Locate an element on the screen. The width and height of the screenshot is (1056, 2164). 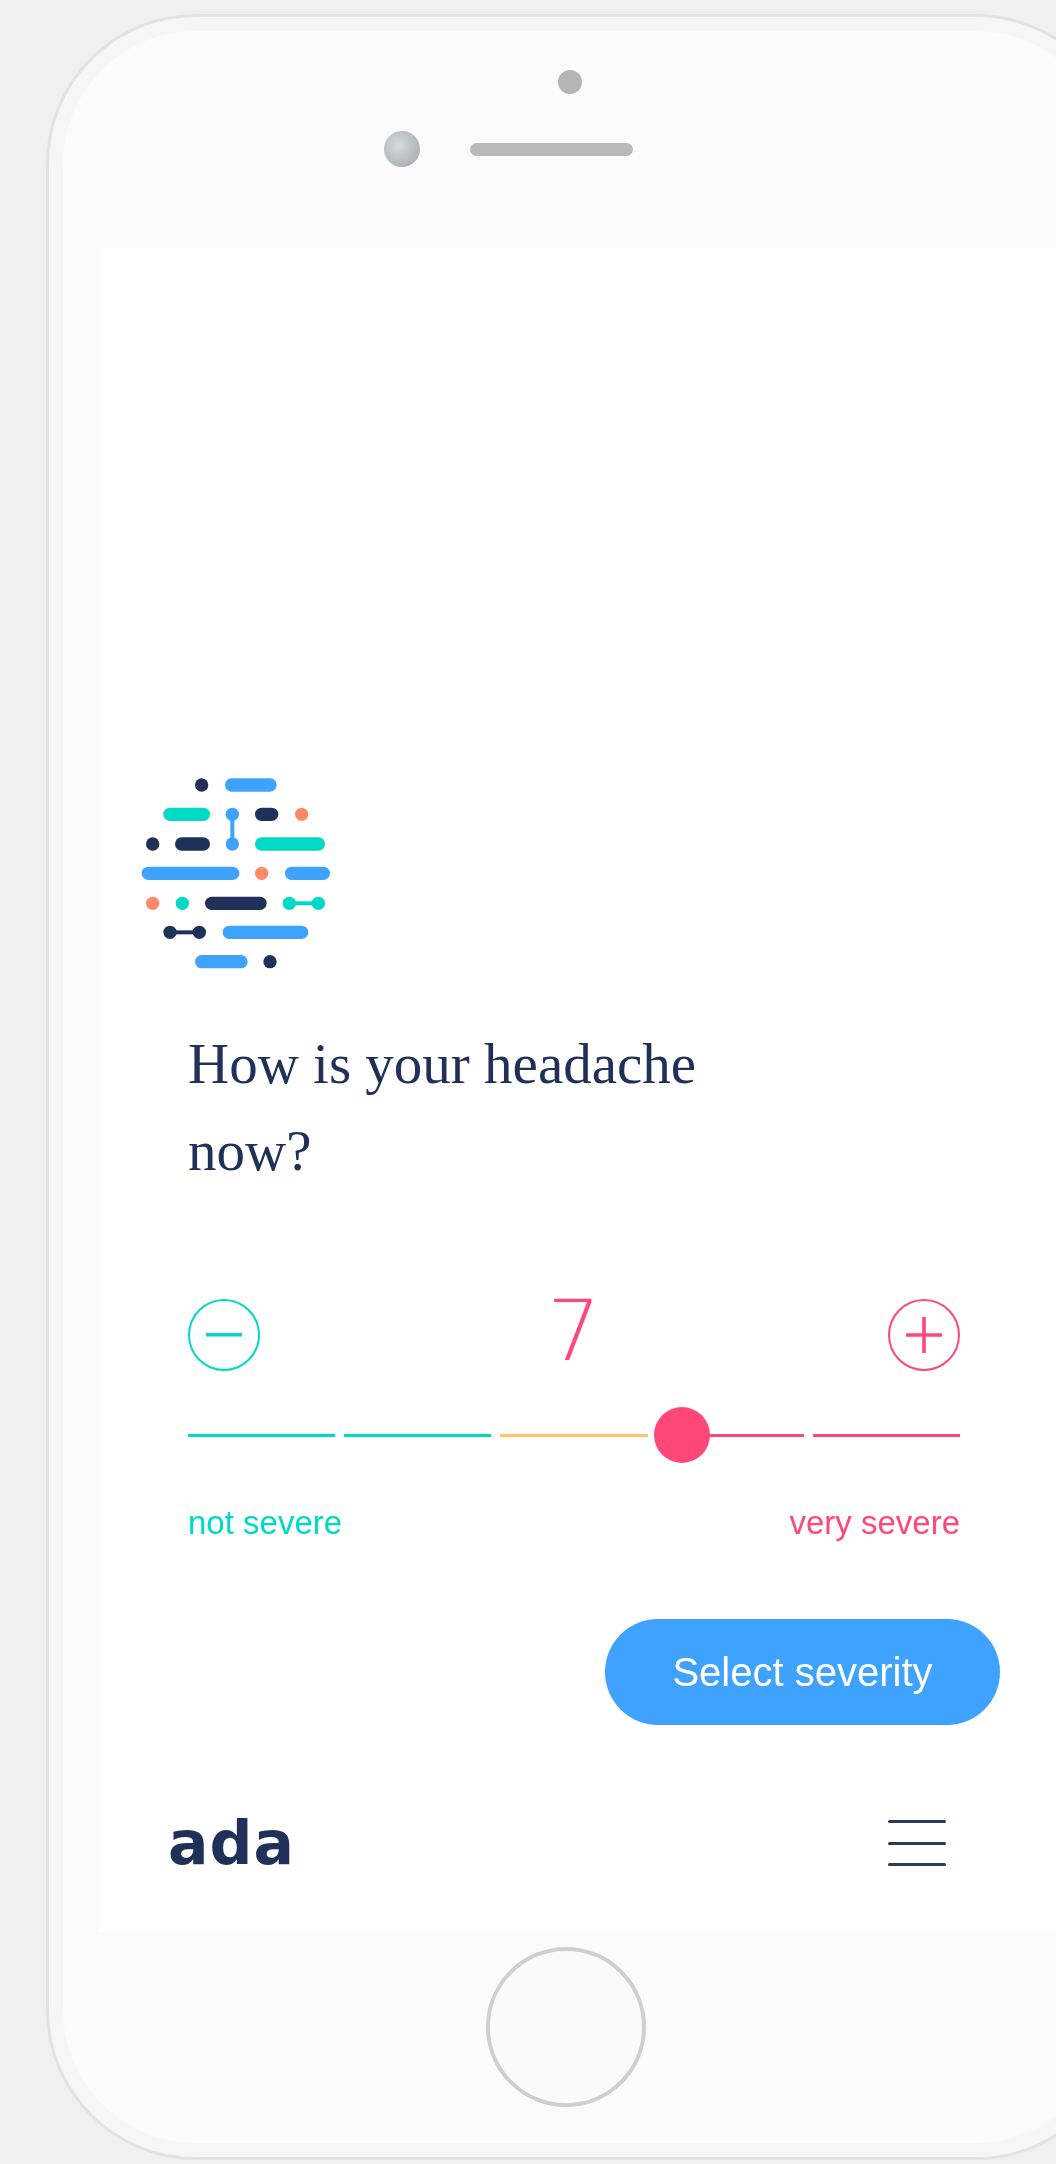
question-text: How is your headache now? is located at coordinates (443, 1107).